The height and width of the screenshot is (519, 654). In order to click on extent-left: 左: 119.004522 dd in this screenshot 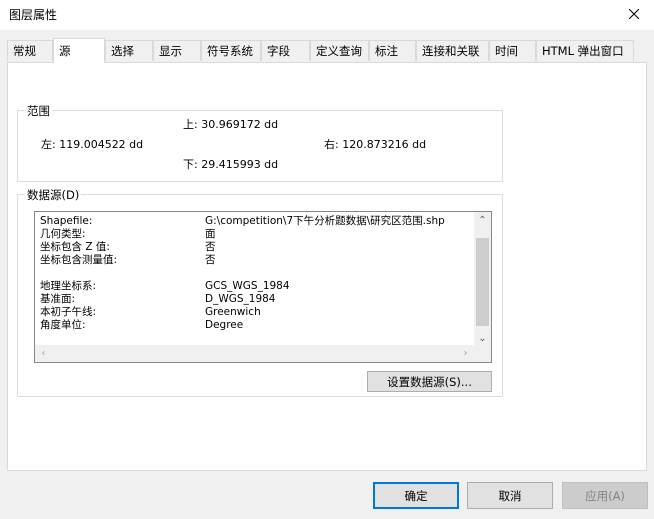, I will do `click(92, 144)`.